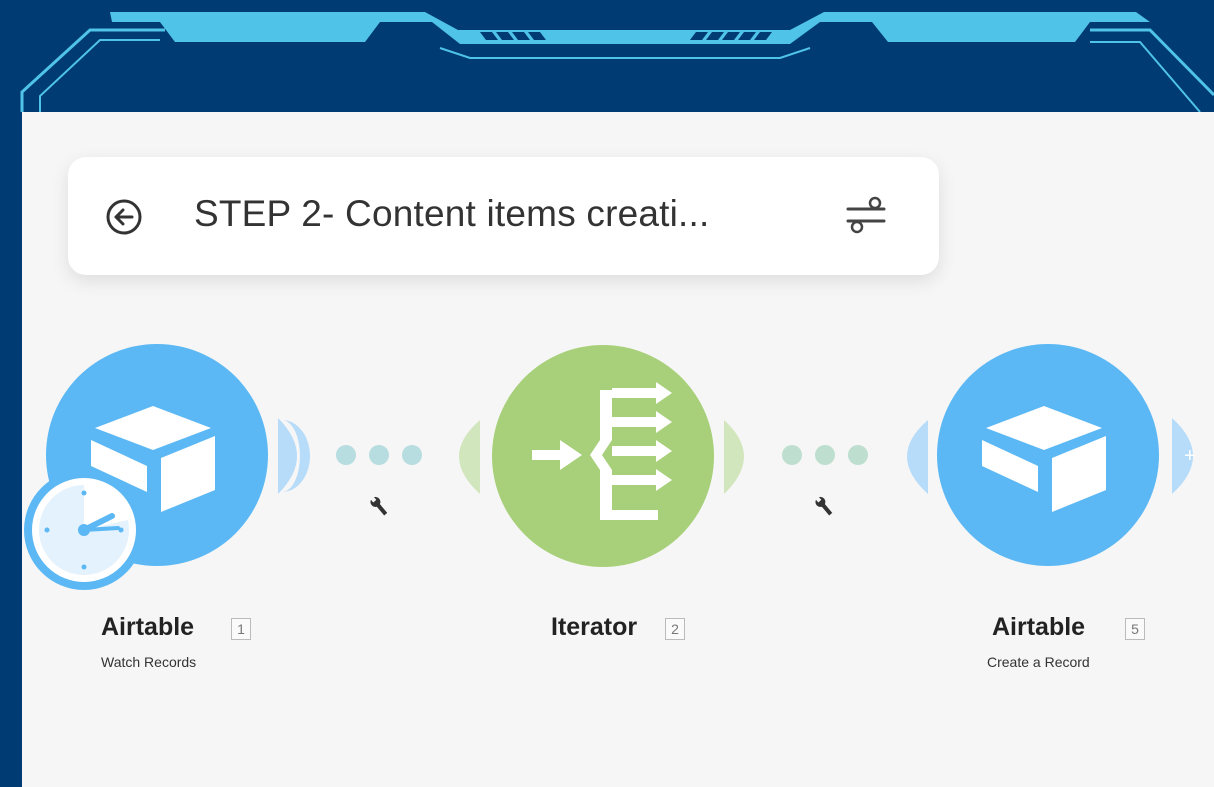  I want to click on module-2-name: Iterator, so click(594, 627).